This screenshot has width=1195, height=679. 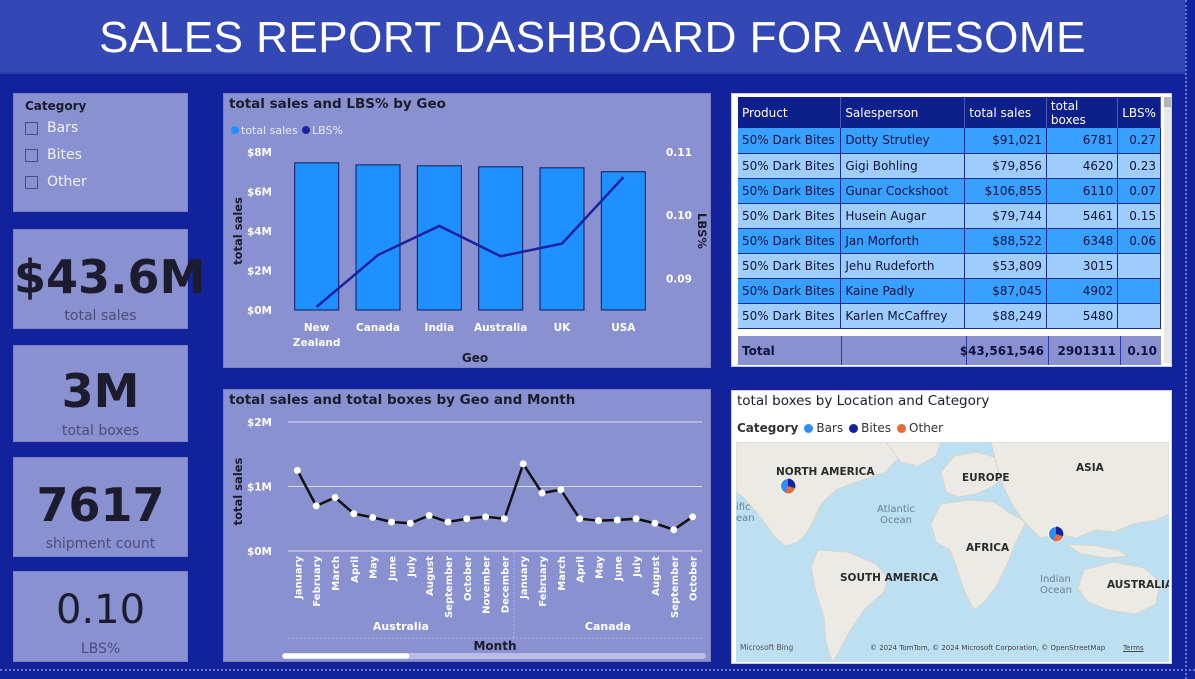 I want to click on table-cell: $53,809, so click(x=1005, y=266).